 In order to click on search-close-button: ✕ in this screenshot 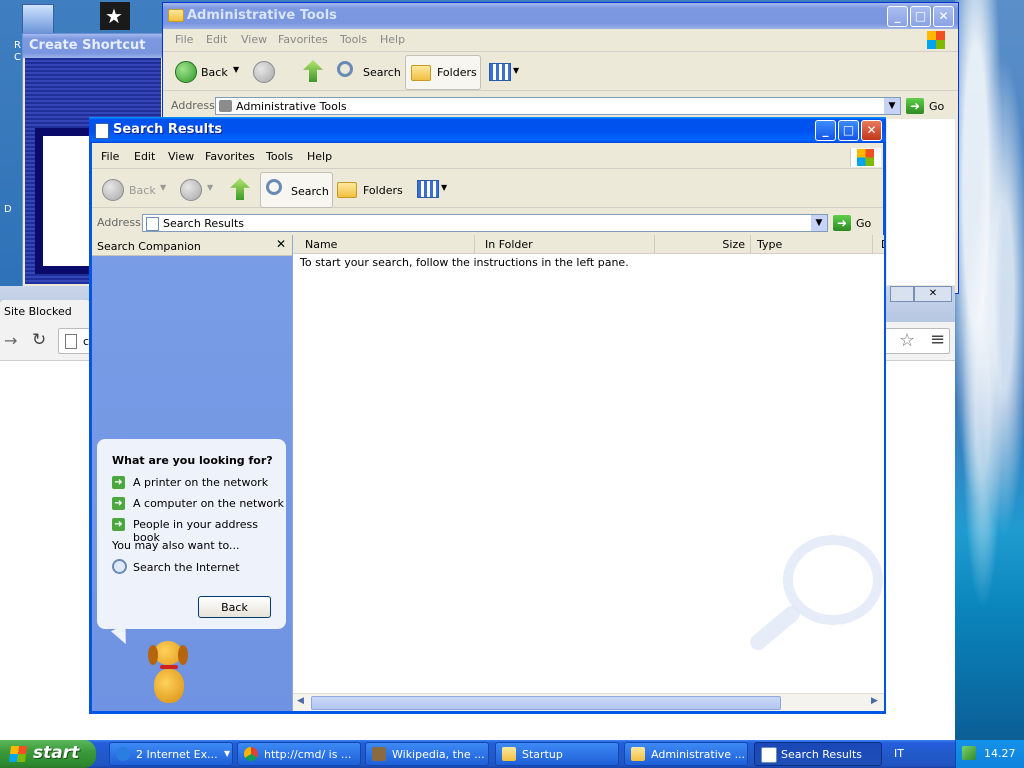, I will do `click(871, 130)`.